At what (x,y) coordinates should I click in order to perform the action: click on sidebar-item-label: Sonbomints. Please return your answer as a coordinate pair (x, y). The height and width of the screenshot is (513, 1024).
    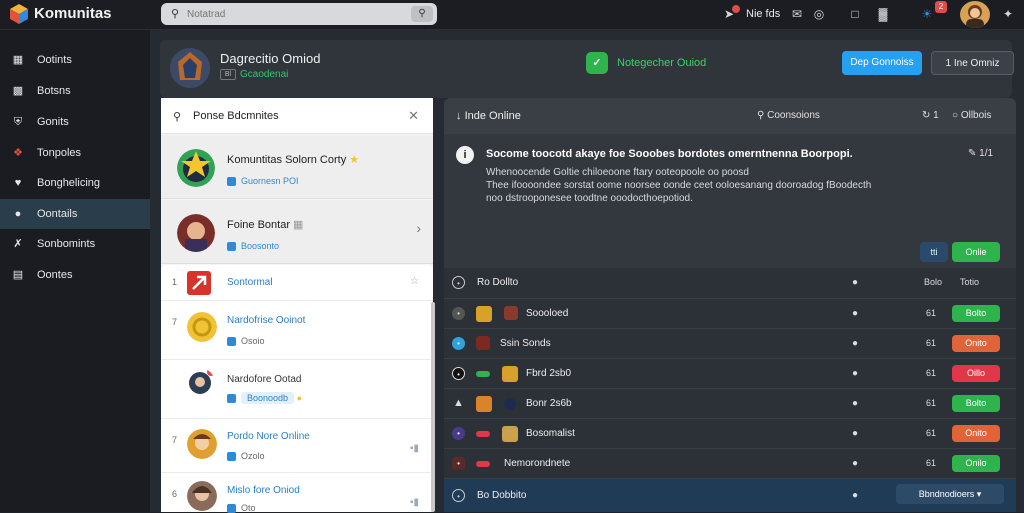
    Looking at the image, I should click on (66, 244).